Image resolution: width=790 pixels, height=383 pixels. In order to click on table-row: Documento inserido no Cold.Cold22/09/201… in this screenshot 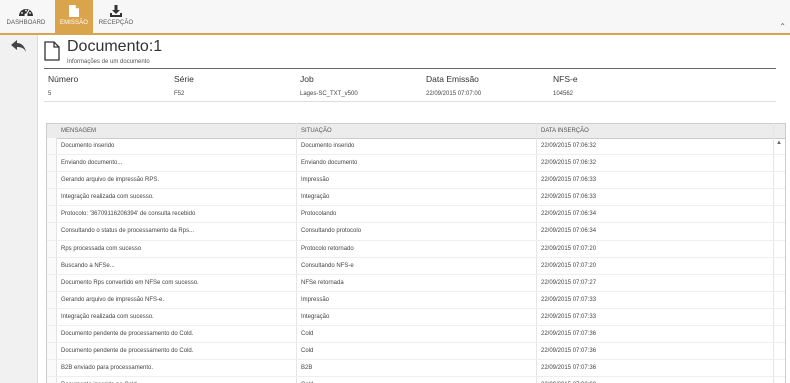, I will do `click(416, 380)`.